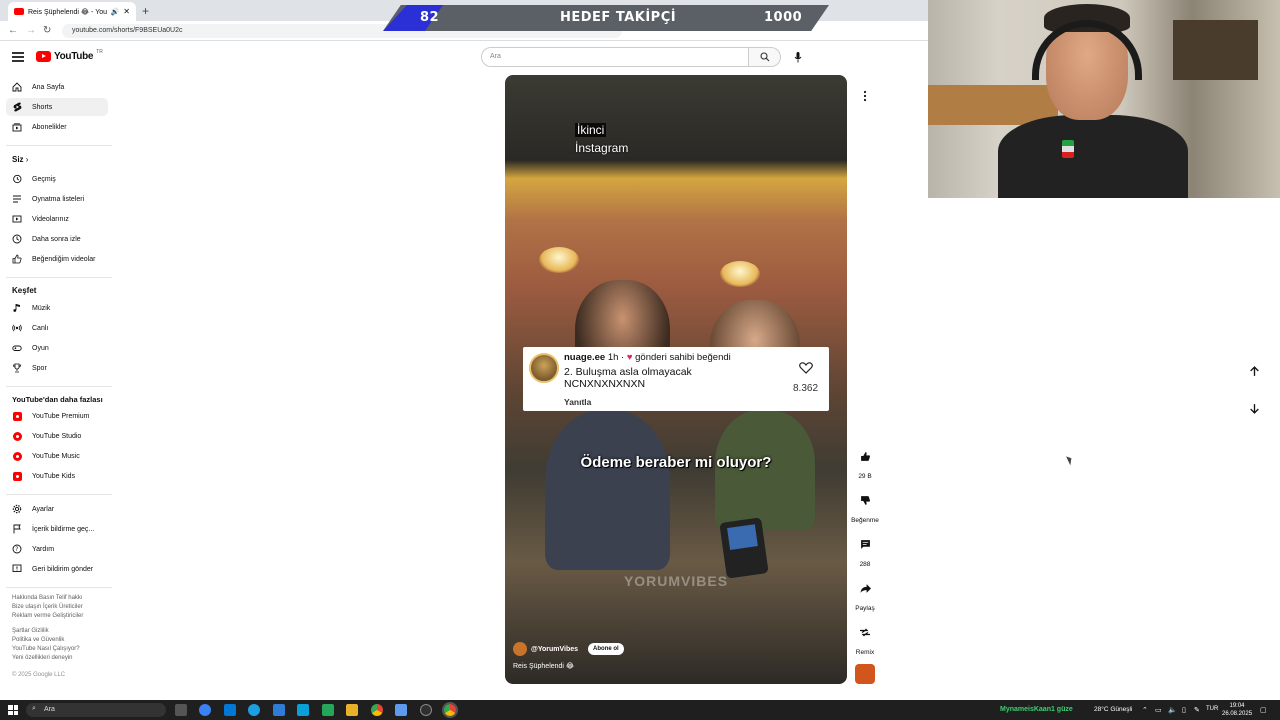 The image size is (1280, 720). What do you see at coordinates (1172, 710) in the screenshot?
I see `volume-icon: 🔈` at bounding box center [1172, 710].